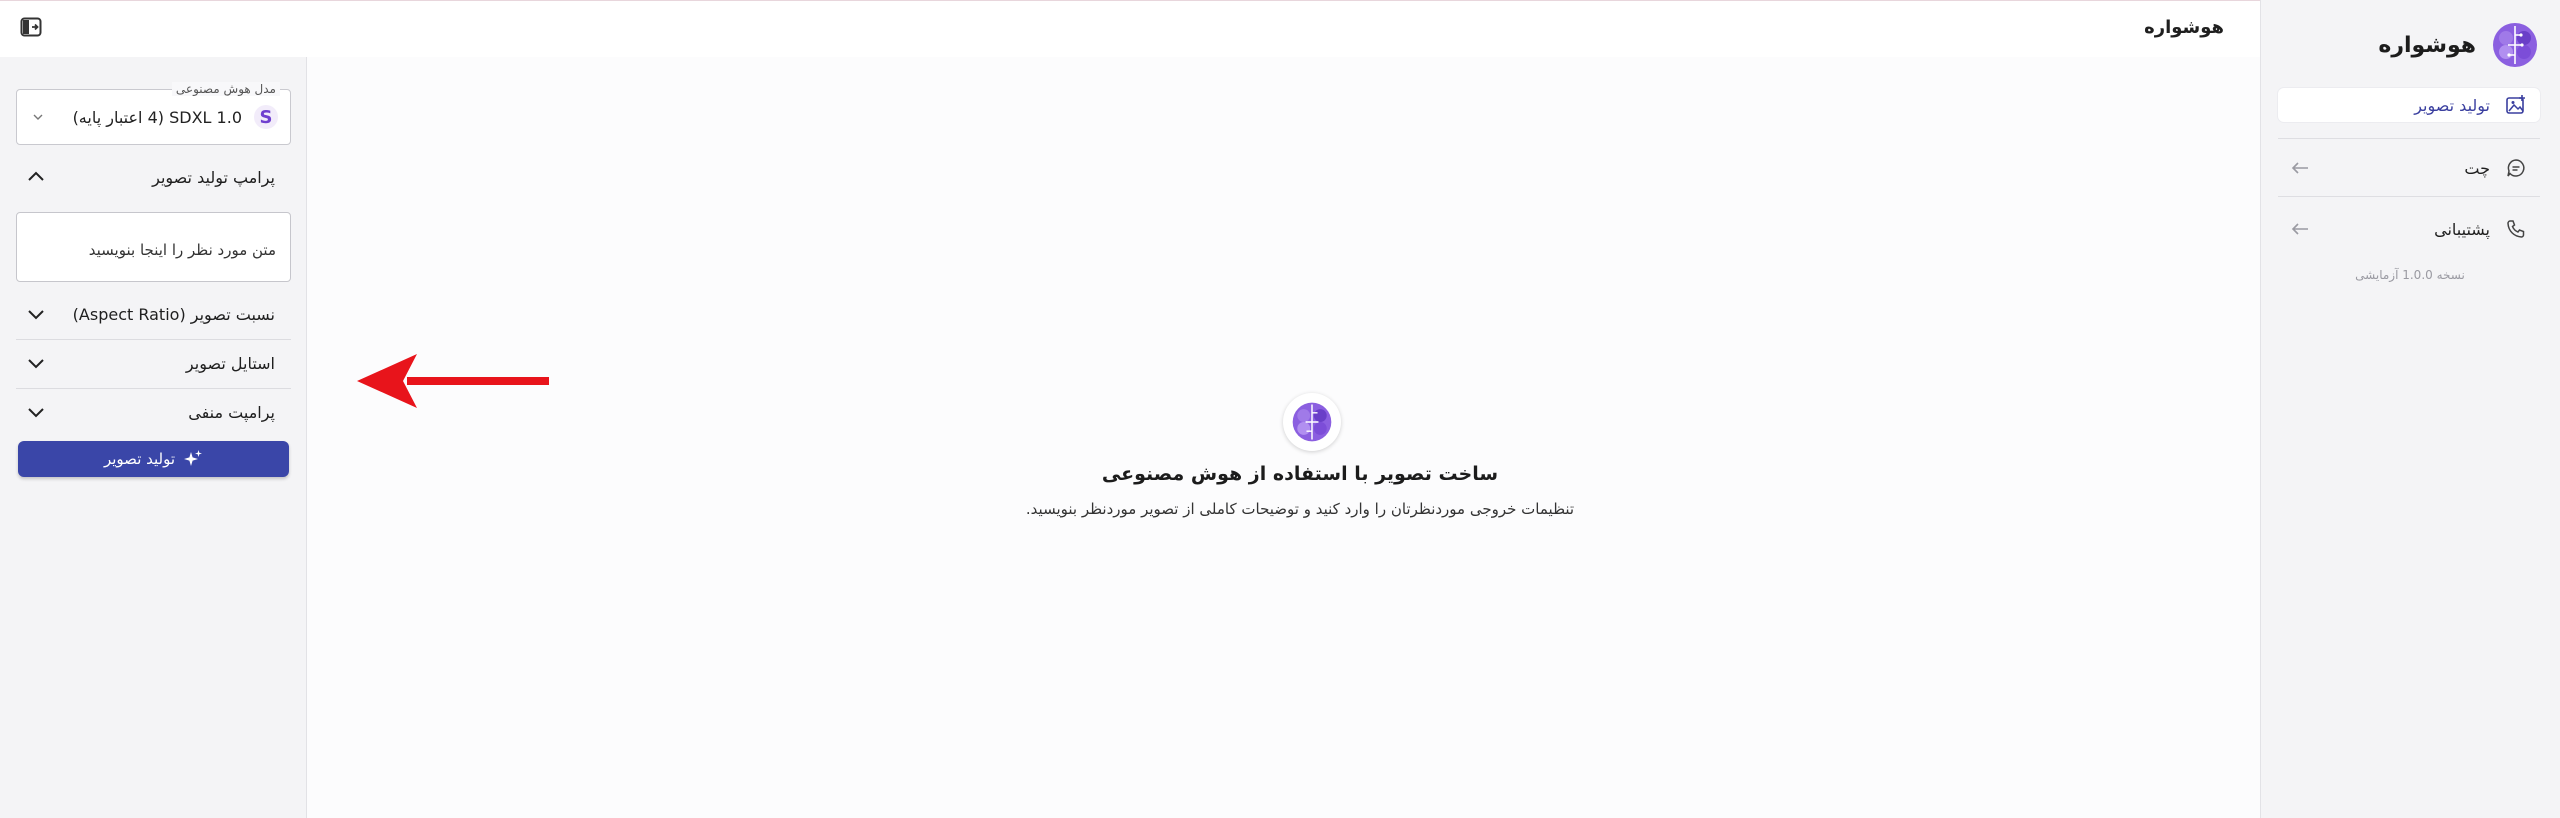 This screenshot has height=818, width=2560. I want to click on generate-image-button: تولید تصویر, so click(153, 459).